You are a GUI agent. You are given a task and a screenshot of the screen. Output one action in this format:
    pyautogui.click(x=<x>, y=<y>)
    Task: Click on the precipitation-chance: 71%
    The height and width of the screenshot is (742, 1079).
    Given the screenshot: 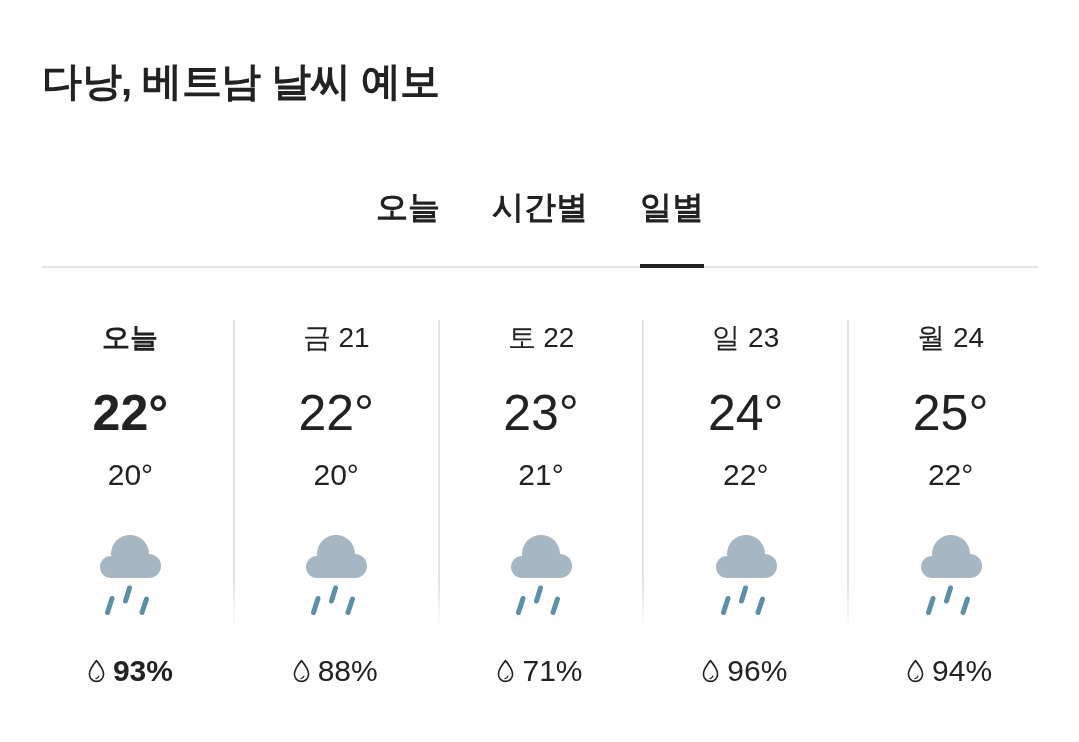 What is the action you would take?
    pyautogui.click(x=552, y=671)
    